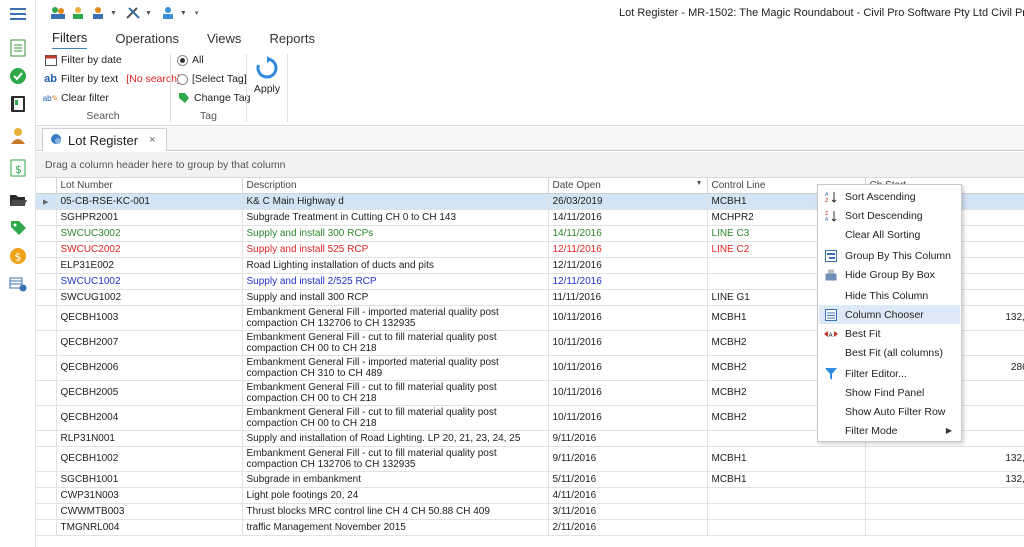  Describe the element at coordinates (149, 438) in the screenshot. I see `cell-lot-number: RLP31N001` at that location.